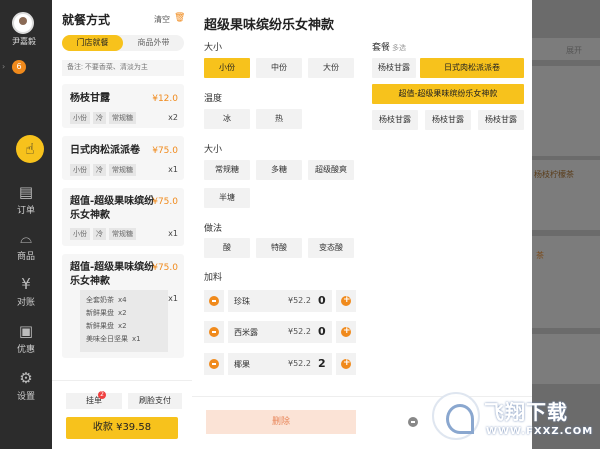  I want to click on nav-item-settings: ⚙ 设置, so click(26, 385).